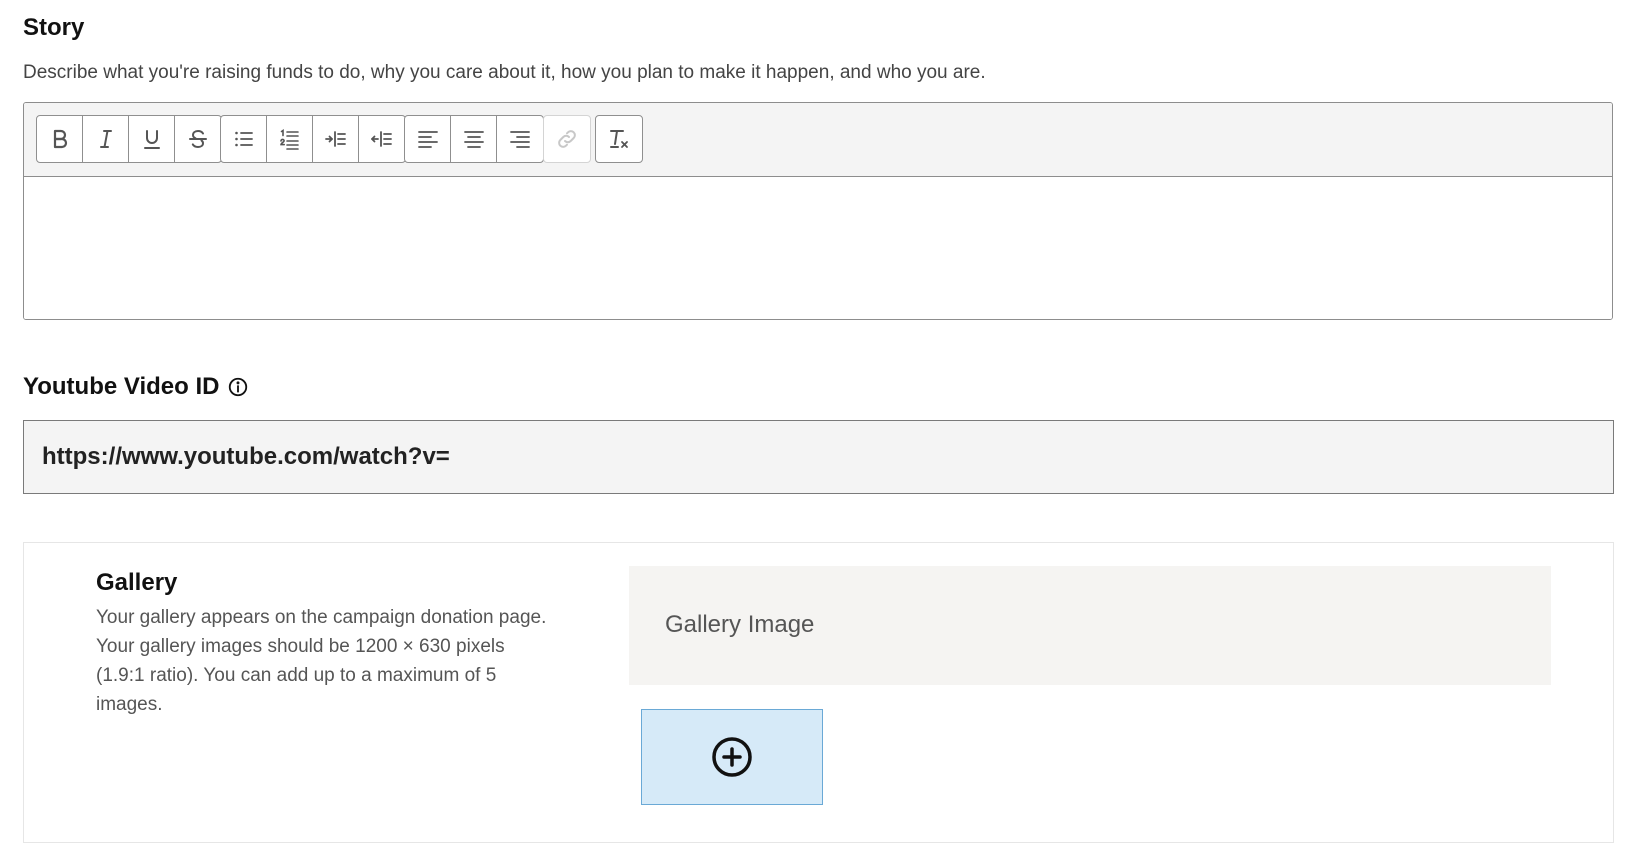 The image size is (1651, 862). I want to click on link-button, so click(567, 139).